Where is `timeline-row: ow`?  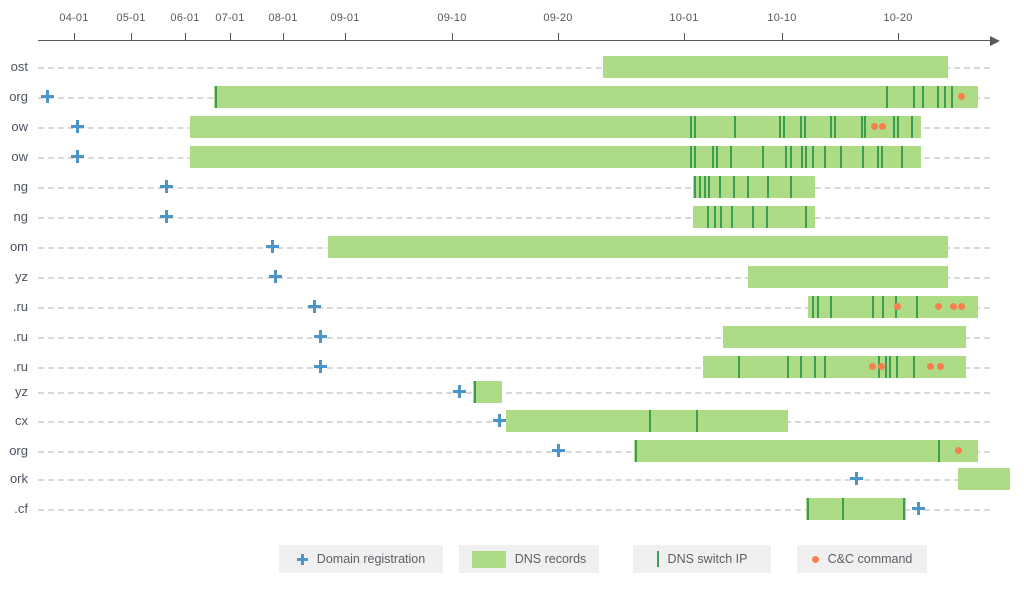 timeline-row: ow is located at coordinates (512, 157).